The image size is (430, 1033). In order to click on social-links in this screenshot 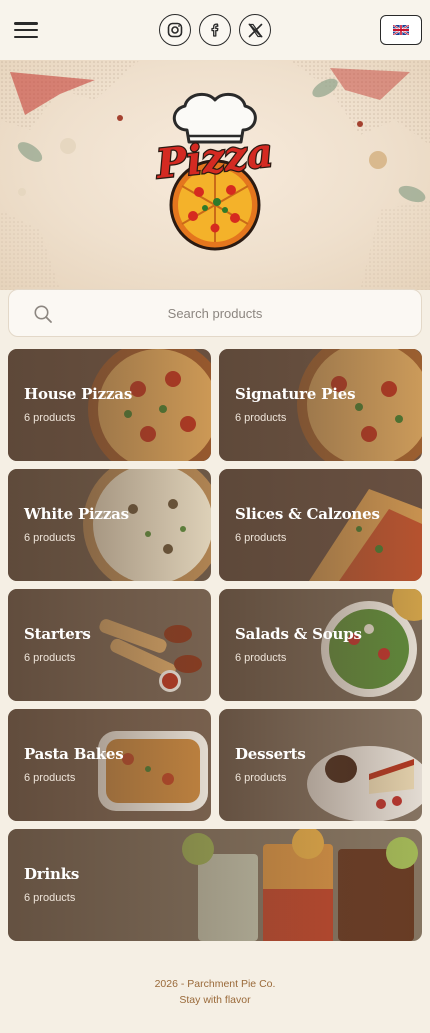, I will do `click(215, 30)`.